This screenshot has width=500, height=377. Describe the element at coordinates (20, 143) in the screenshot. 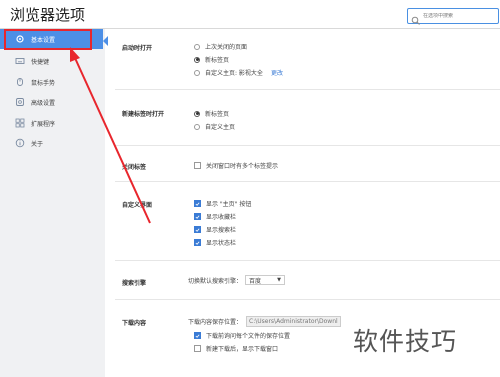

I see `info-icon` at that location.